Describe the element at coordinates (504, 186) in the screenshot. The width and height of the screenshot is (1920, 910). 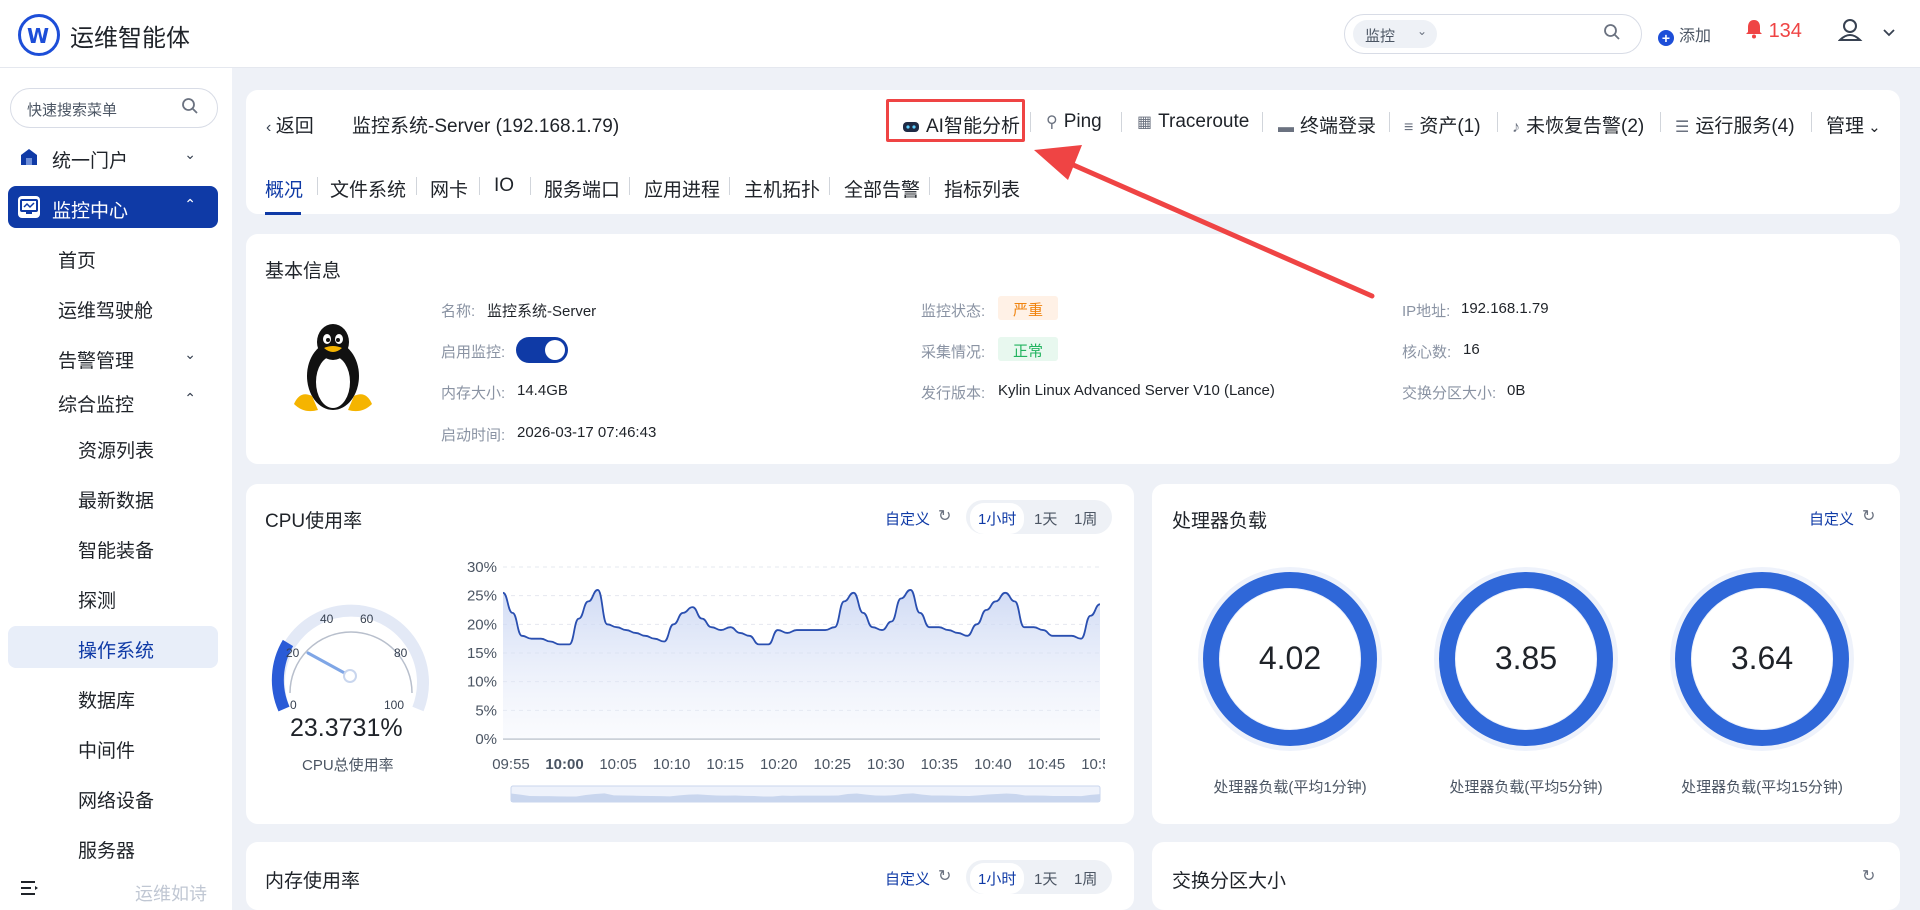
I see `tab-io: IO` at that location.